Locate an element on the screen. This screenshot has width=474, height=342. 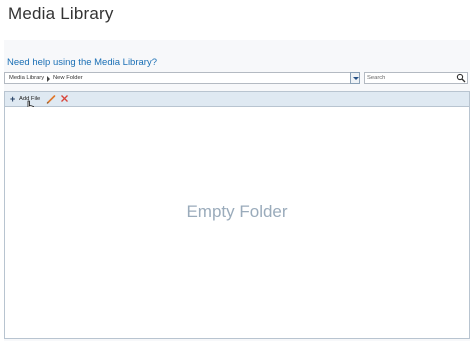
x-icon is located at coordinates (64, 98).